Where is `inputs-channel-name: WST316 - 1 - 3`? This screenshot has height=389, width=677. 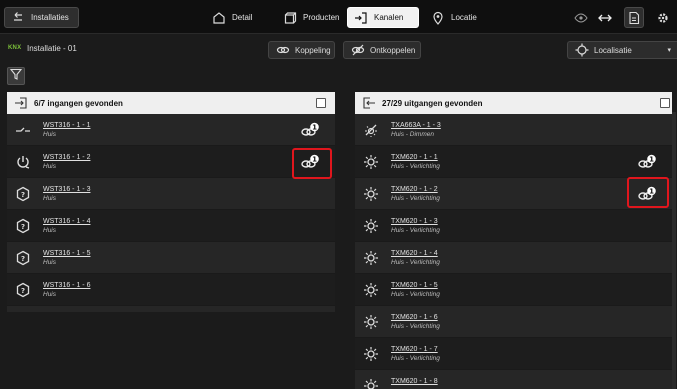
inputs-channel-name: WST316 - 1 - 3 is located at coordinates (66, 189).